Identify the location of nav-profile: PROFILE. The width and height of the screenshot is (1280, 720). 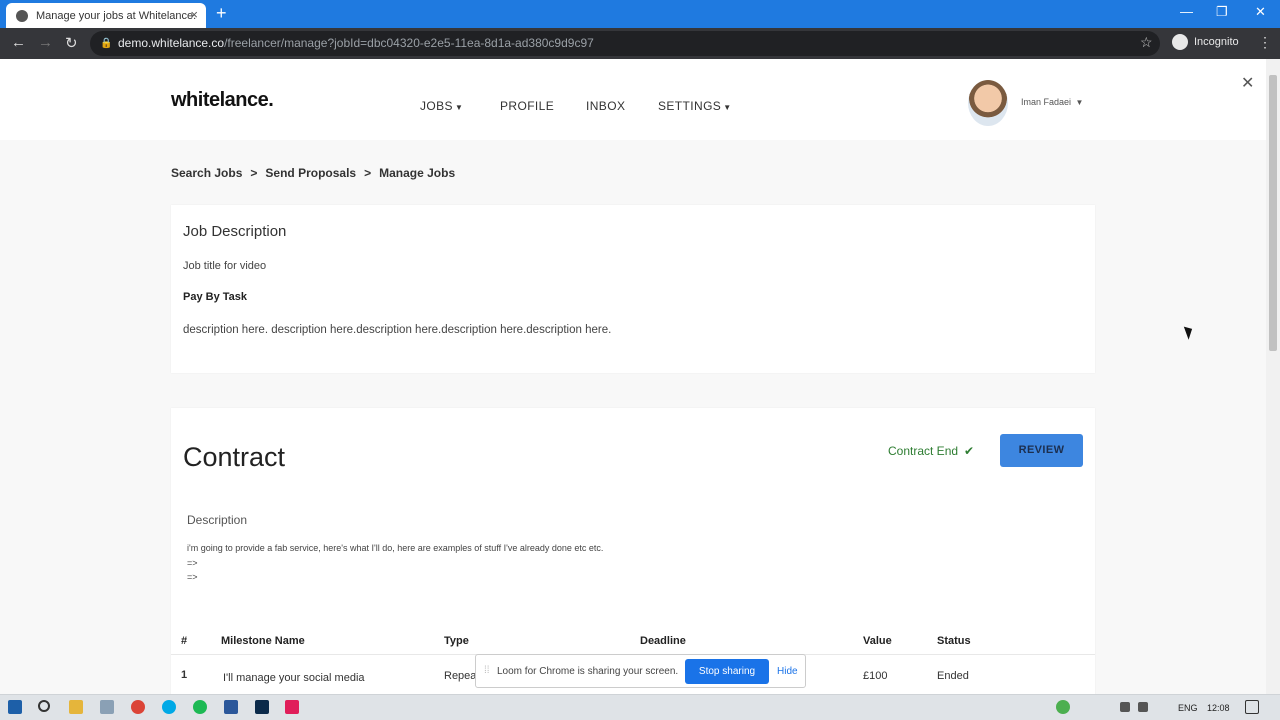
(527, 106).